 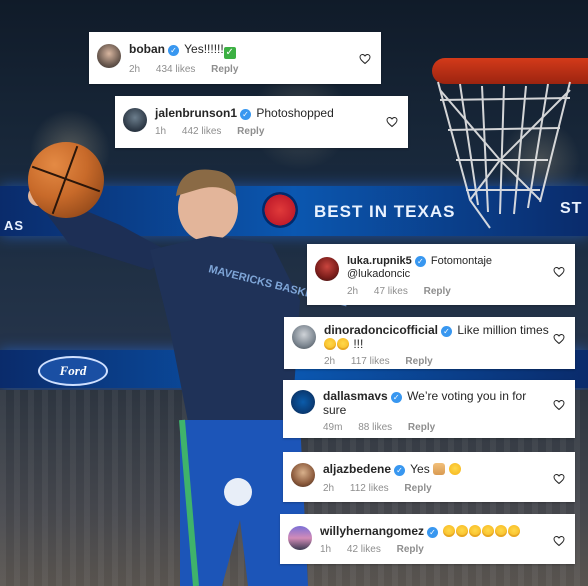 I want to click on like-count: 442 likes, so click(x=201, y=131).